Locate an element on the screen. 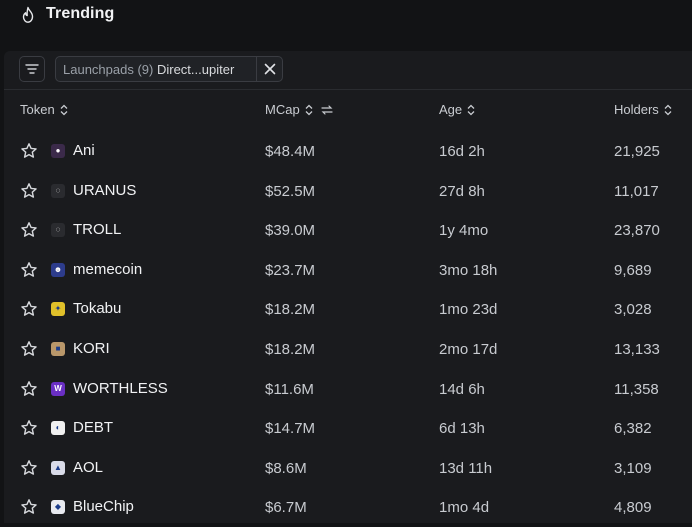  table-header: Token MCap Age Holders is located at coordinates (348, 110).